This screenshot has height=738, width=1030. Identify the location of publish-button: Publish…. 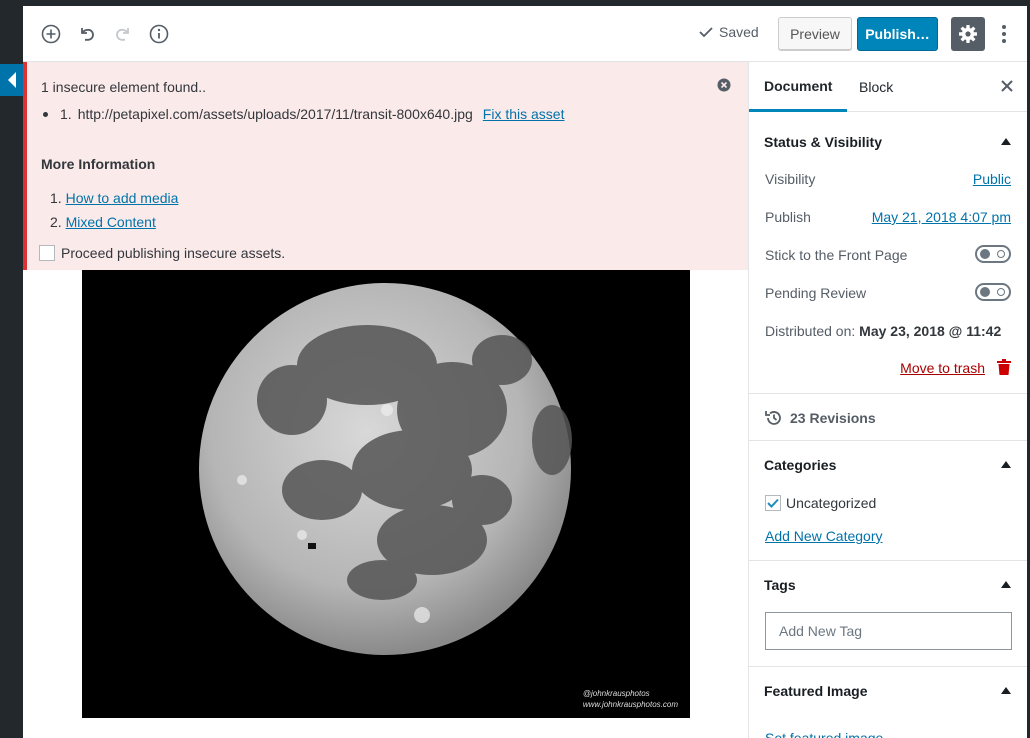
(897, 34).